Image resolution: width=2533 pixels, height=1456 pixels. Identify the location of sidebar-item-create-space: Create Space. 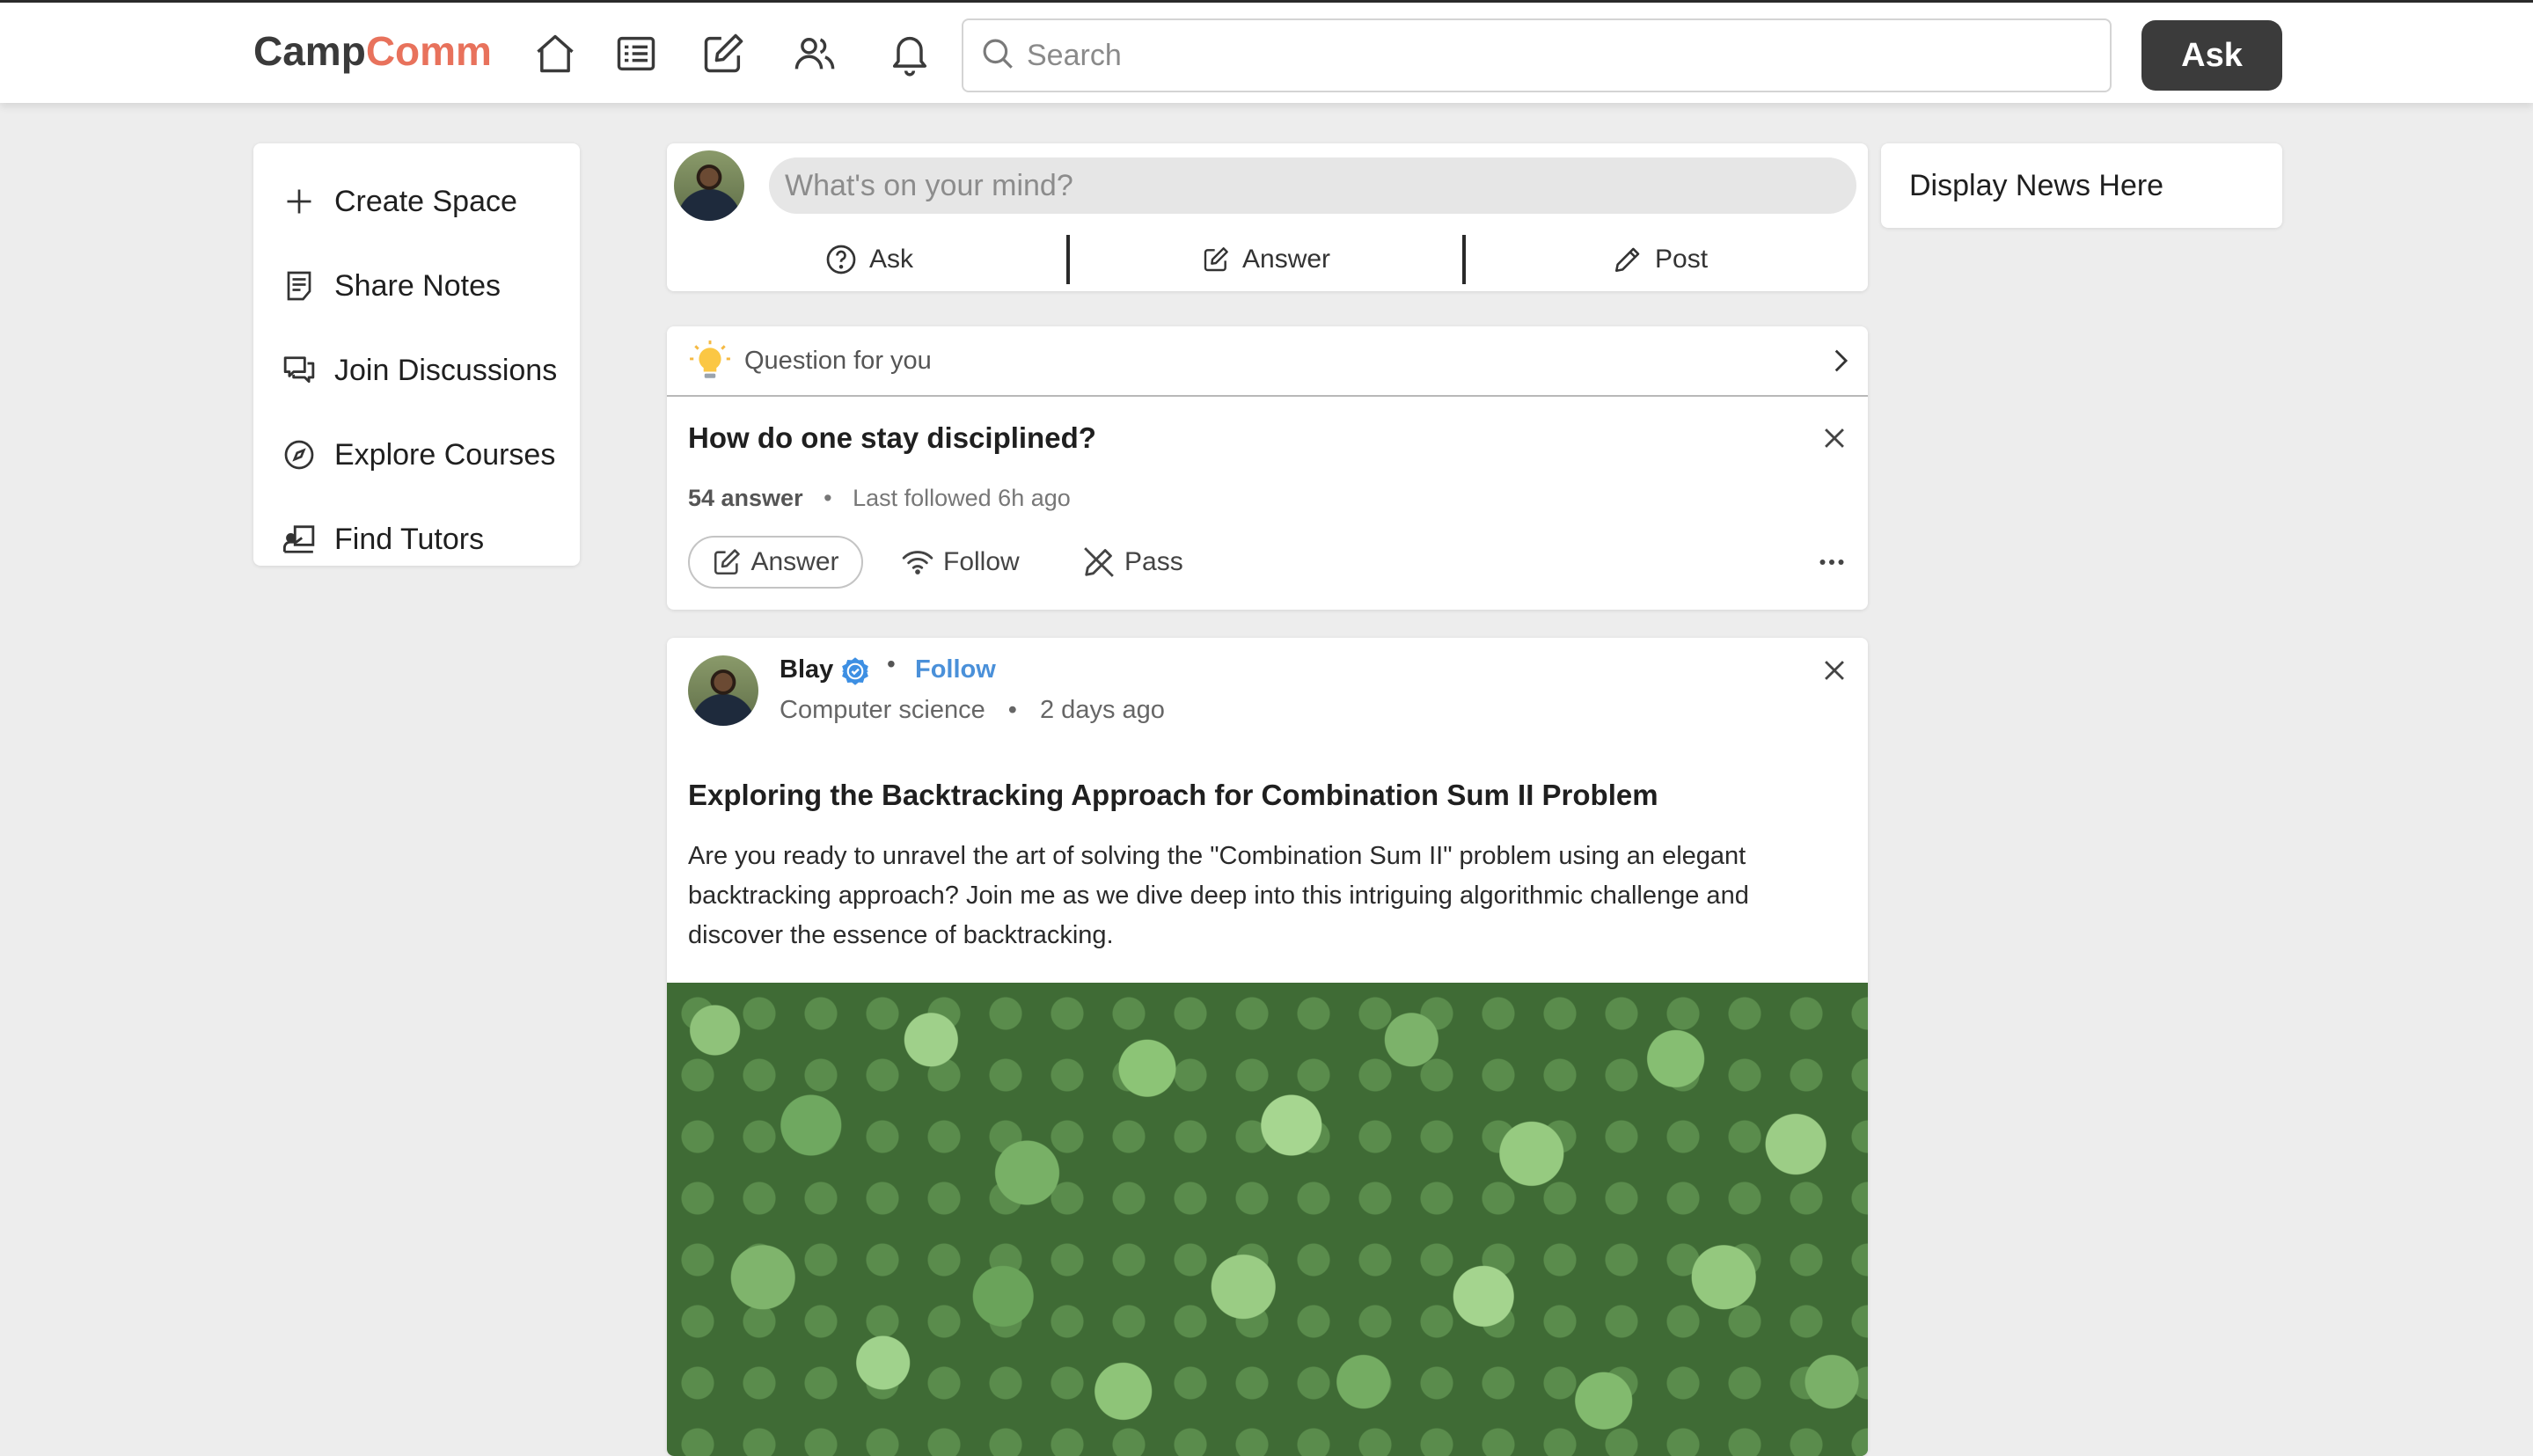
(416, 201).